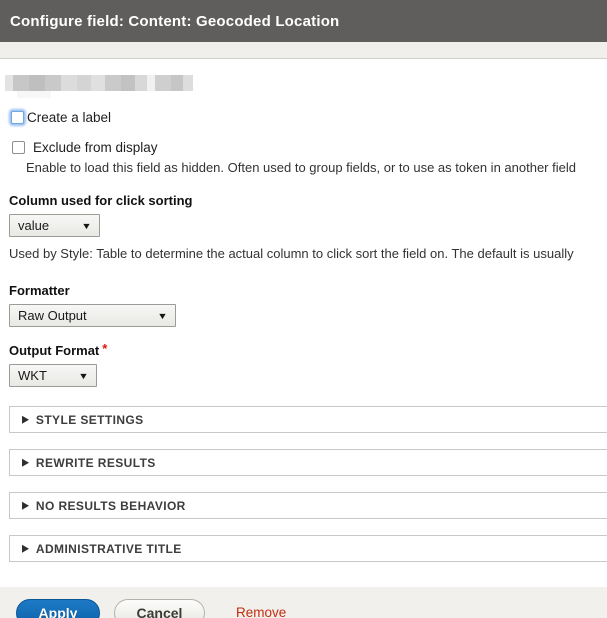 This screenshot has height=618, width=607. What do you see at coordinates (95, 462) in the screenshot?
I see `fieldset-label: REWRITE RESULTS` at bounding box center [95, 462].